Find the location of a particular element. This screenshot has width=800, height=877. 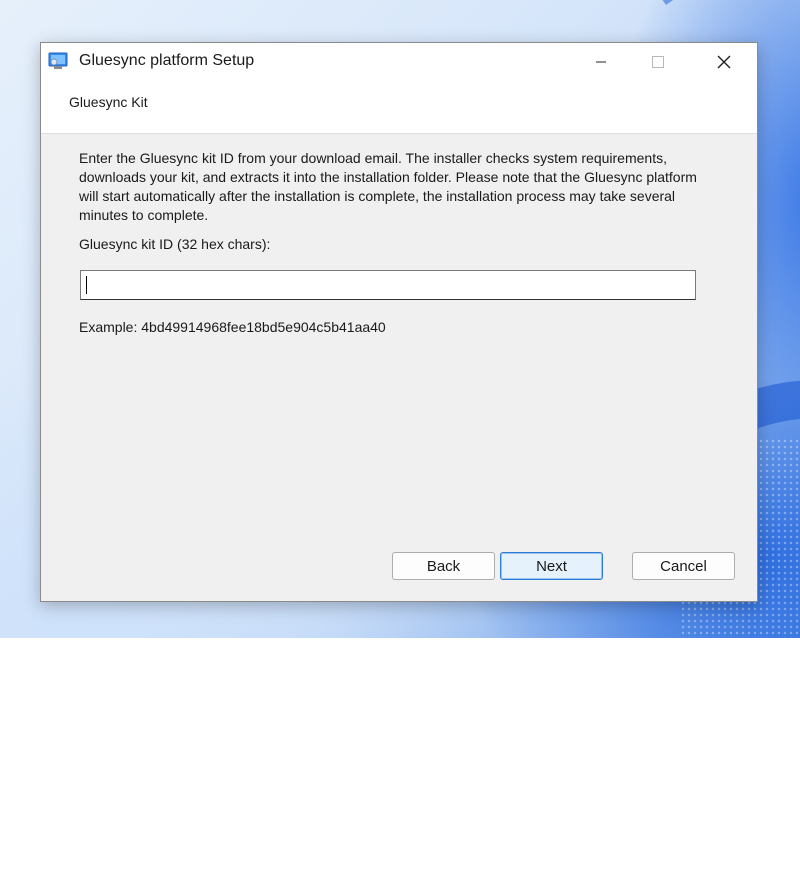

minimize-button is located at coordinates (601, 62).